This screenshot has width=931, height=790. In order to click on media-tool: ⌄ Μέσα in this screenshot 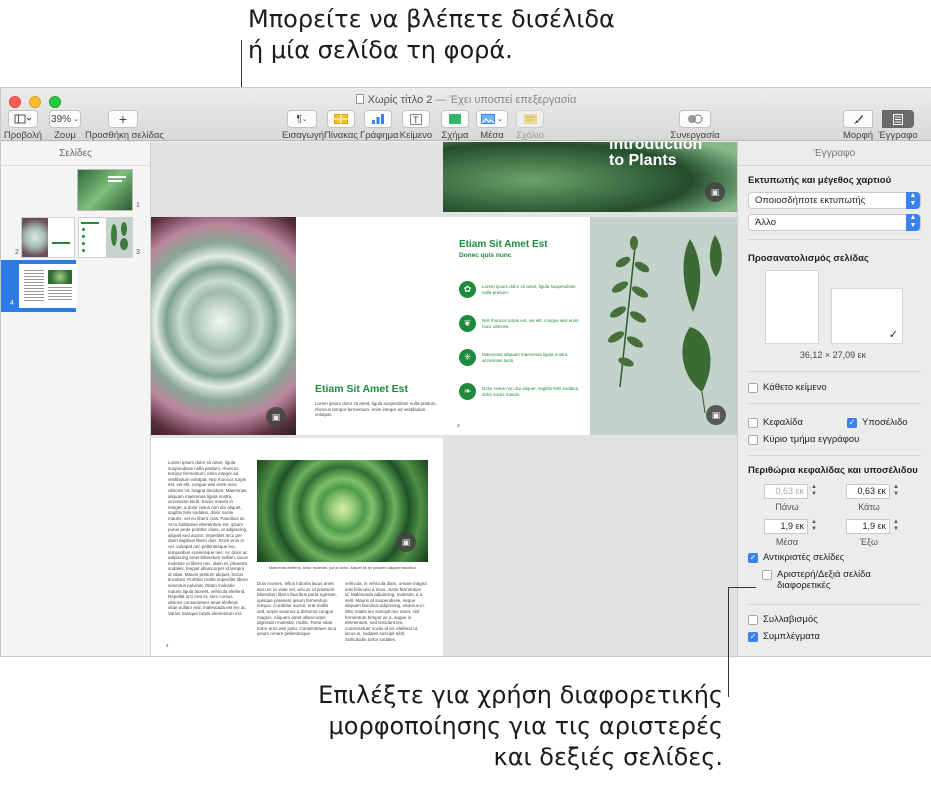, I will do `click(492, 125)`.